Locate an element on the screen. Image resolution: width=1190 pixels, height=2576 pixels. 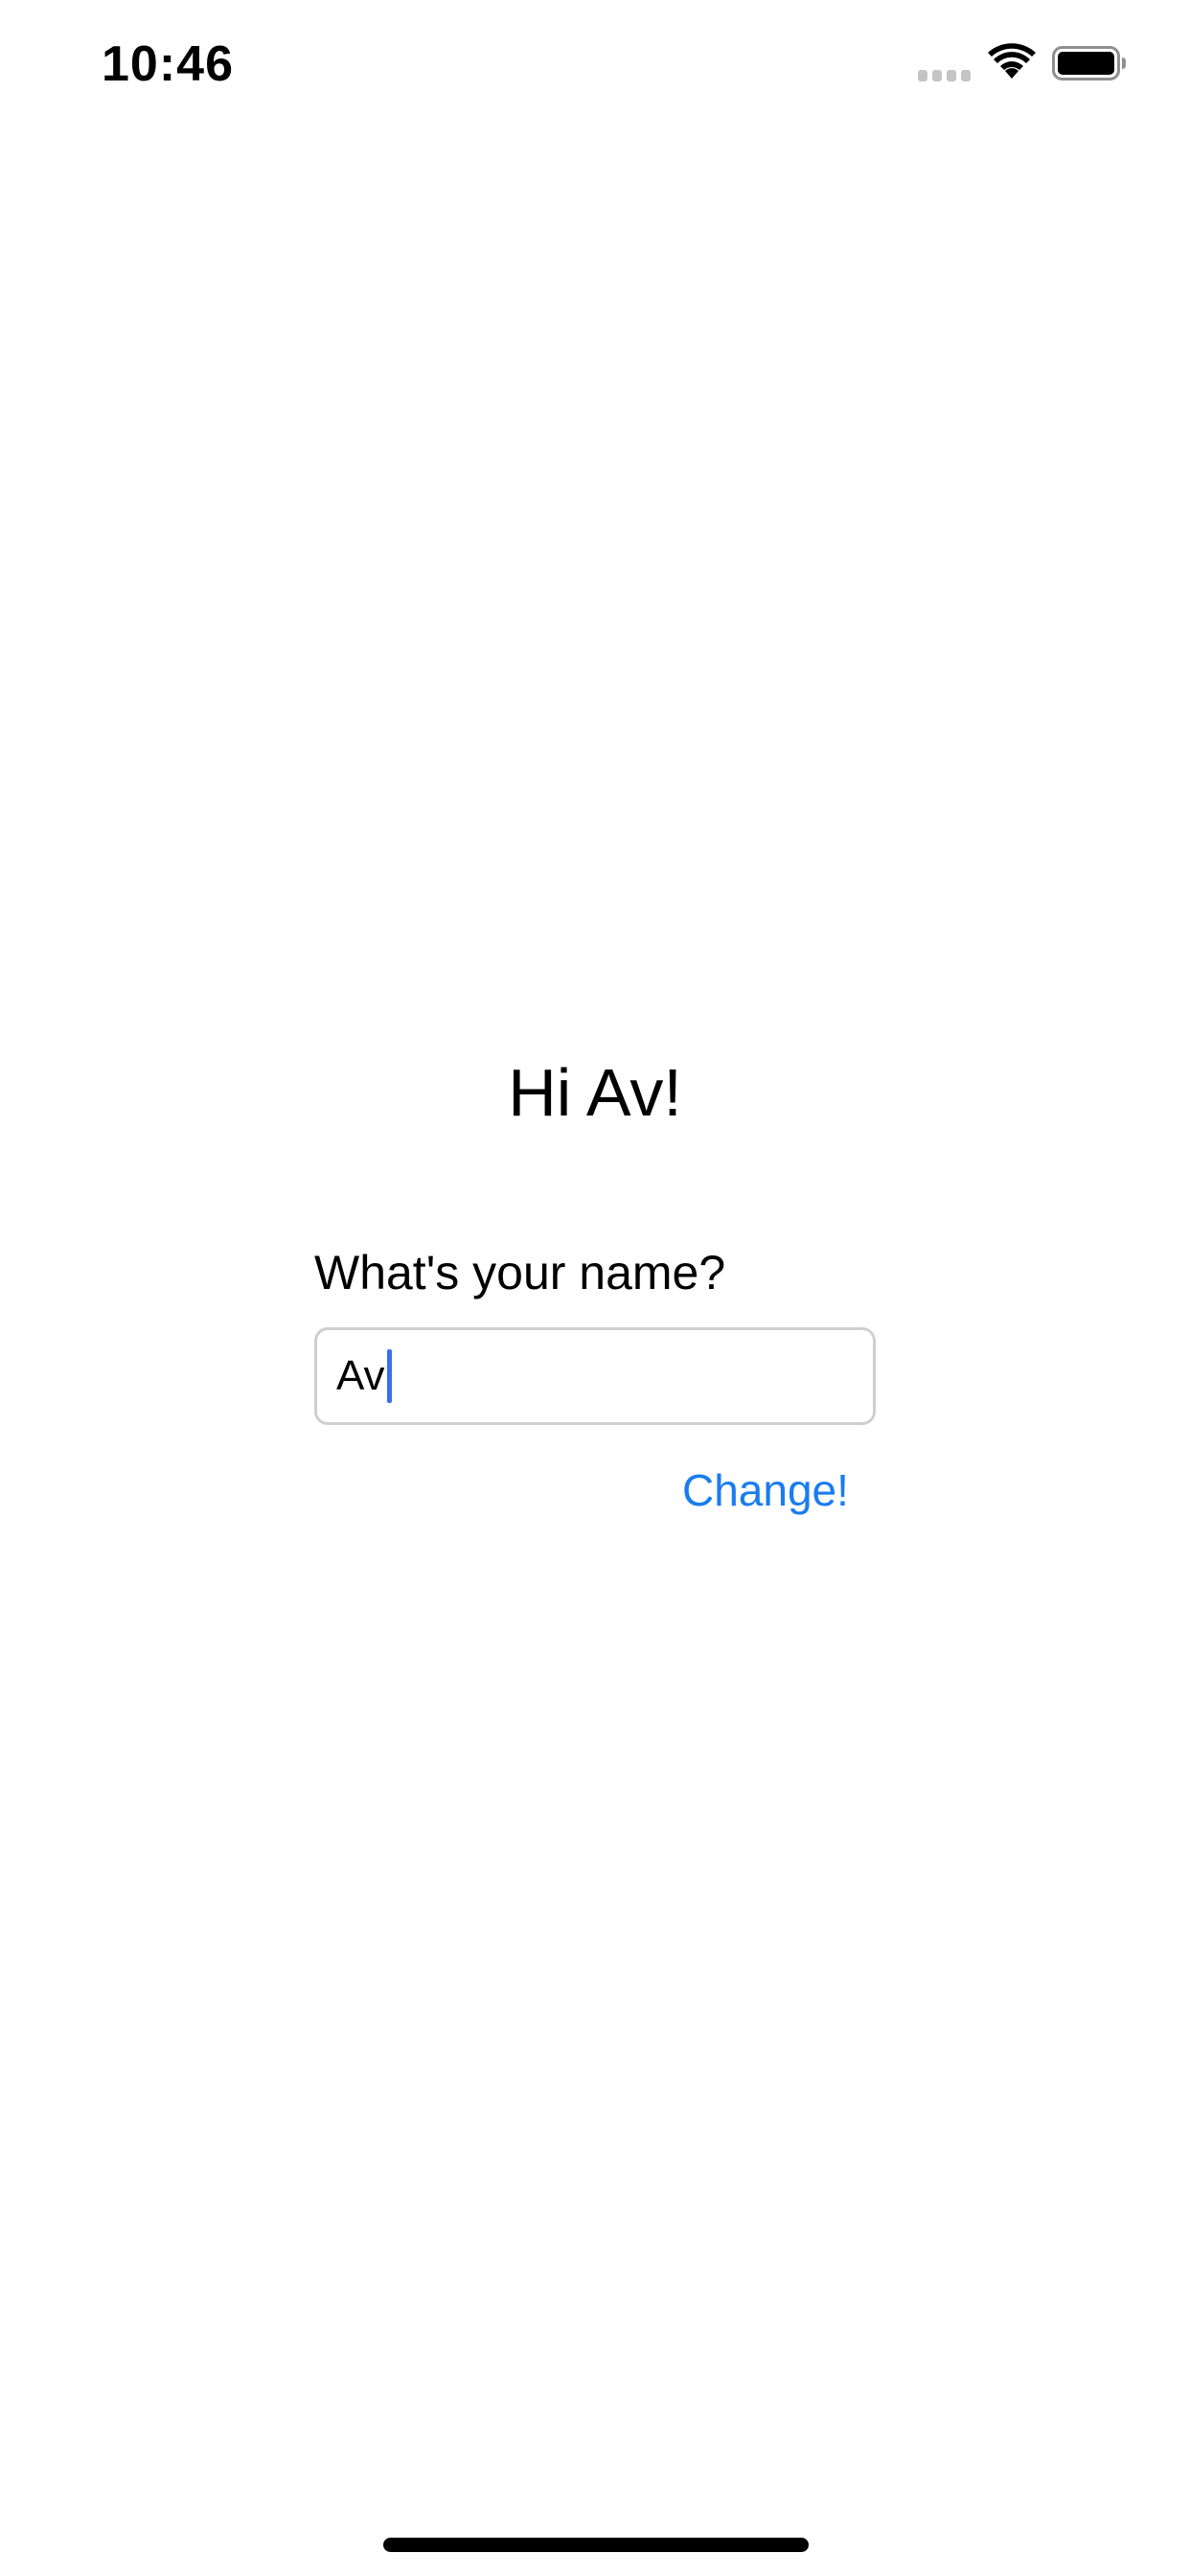
battery-icon is located at coordinates (1089, 63).